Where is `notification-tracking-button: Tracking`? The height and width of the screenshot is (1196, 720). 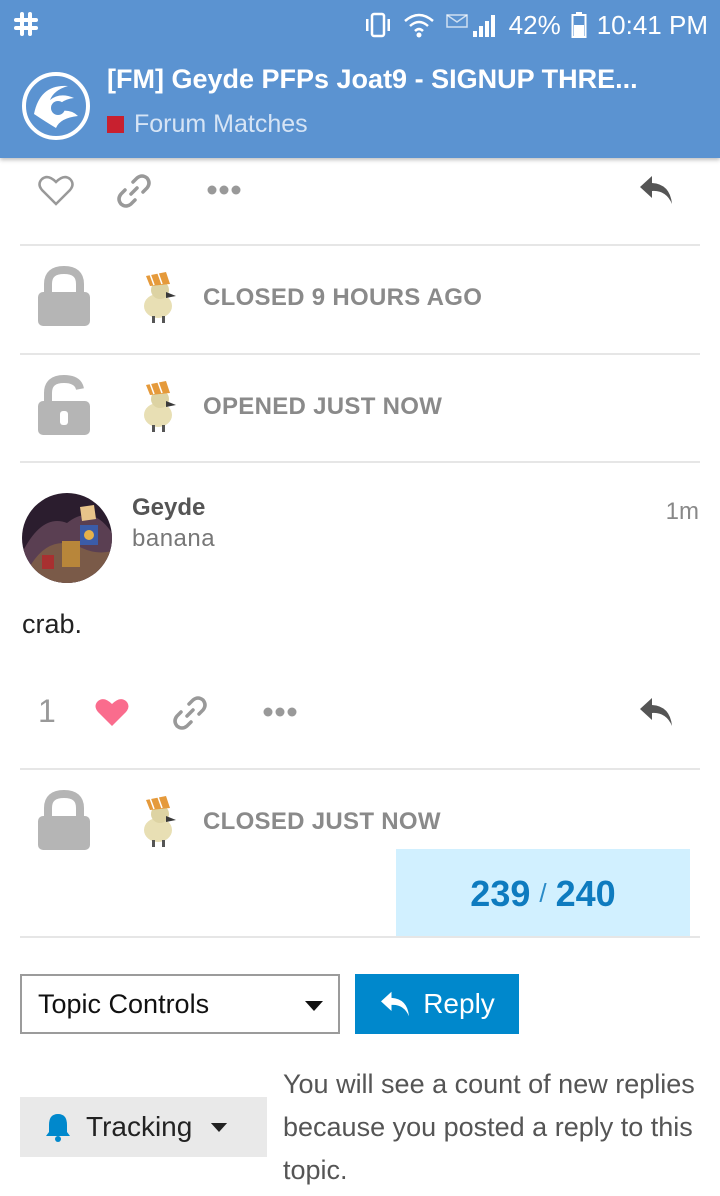 notification-tracking-button: Tracking is located at coordinates (143, 1127).